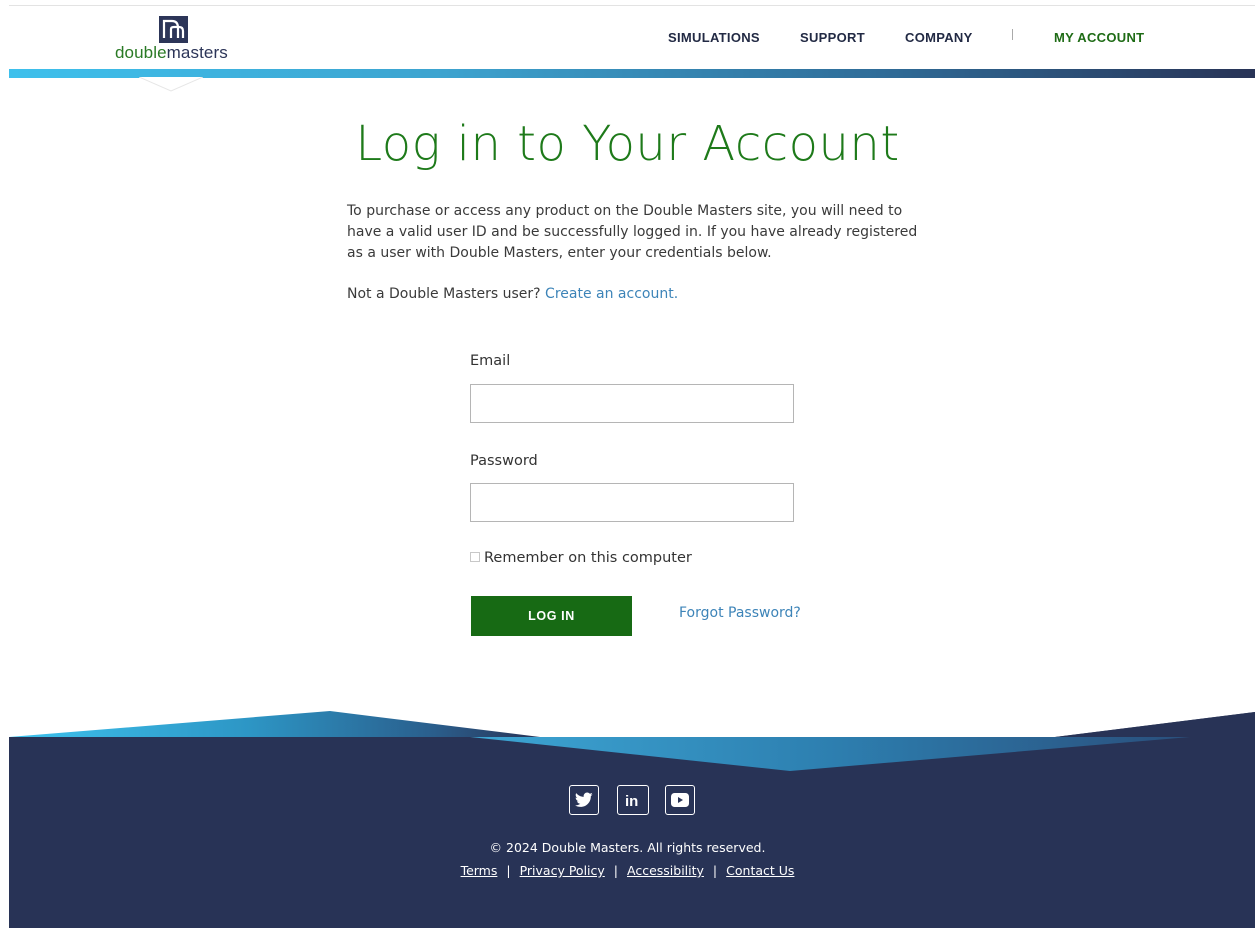  I want to click on nav-support: SUPPORT, so click(832, 40).